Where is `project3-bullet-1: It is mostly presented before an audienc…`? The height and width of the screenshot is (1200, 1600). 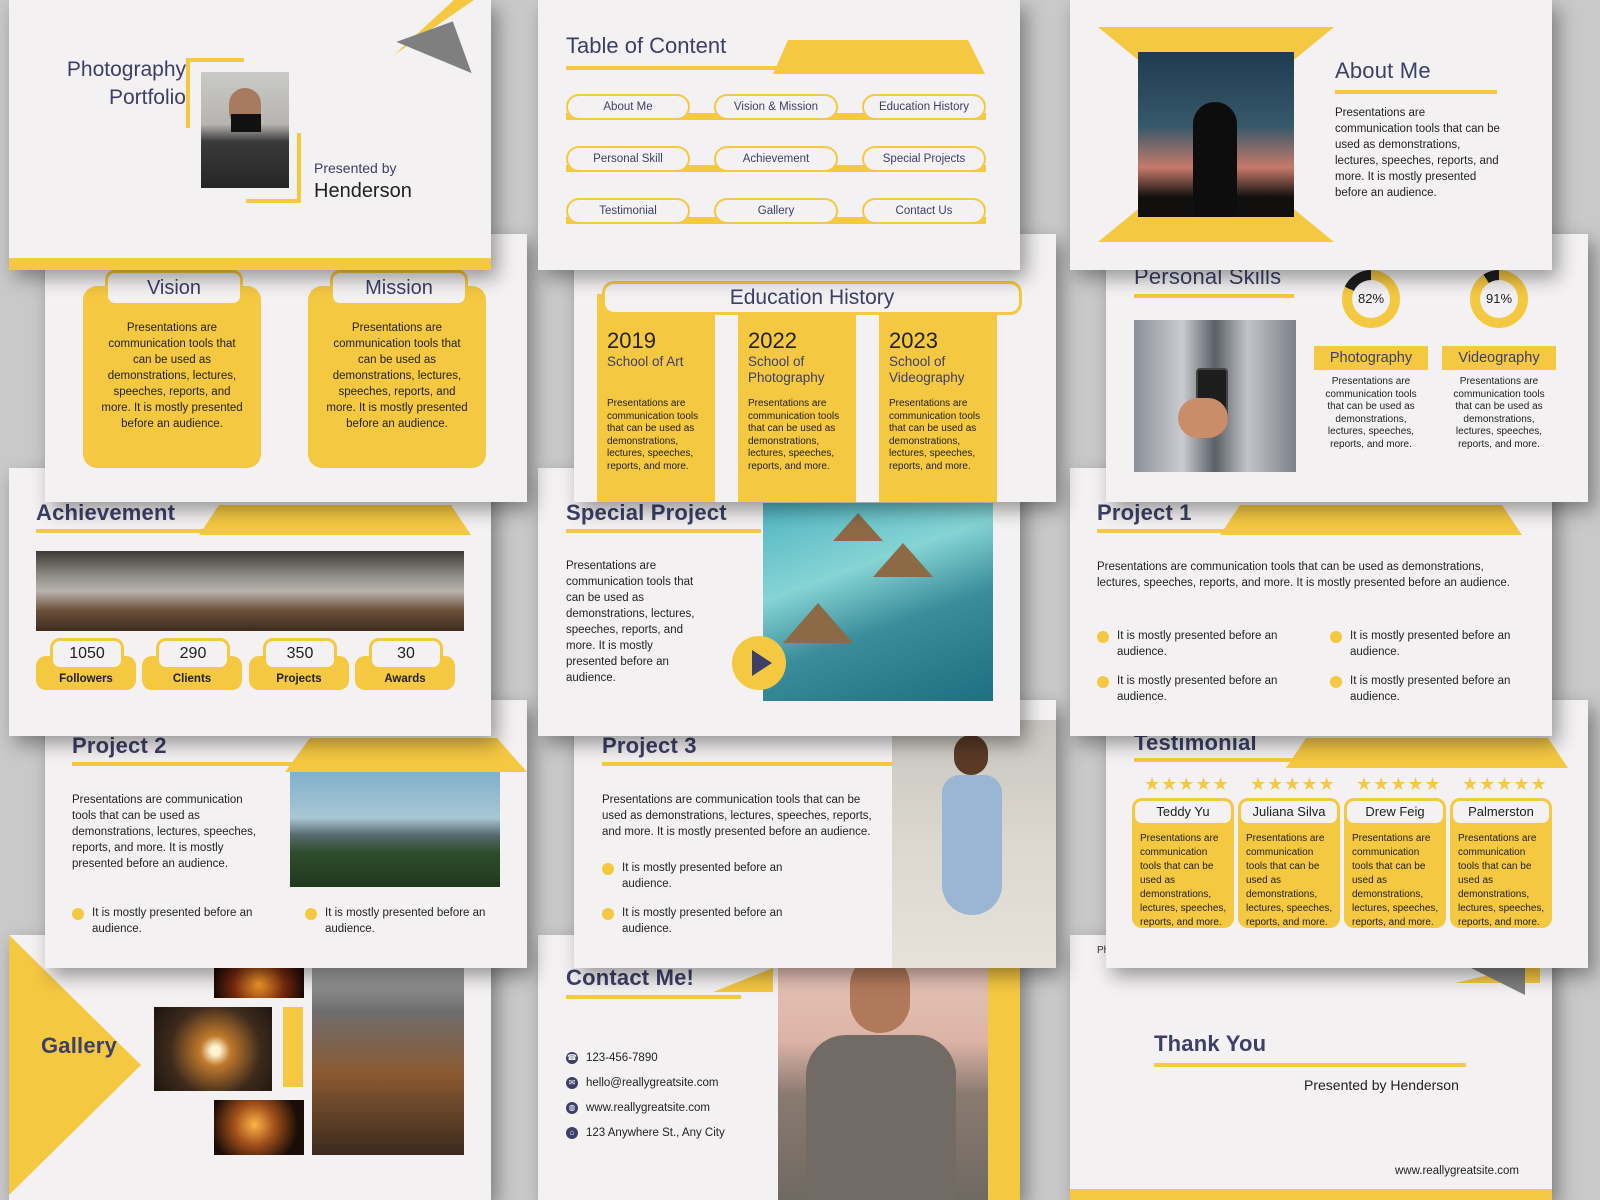
project3-bullet-1: It is mostly presented before an audienc… is located at coordinates (712, 876).